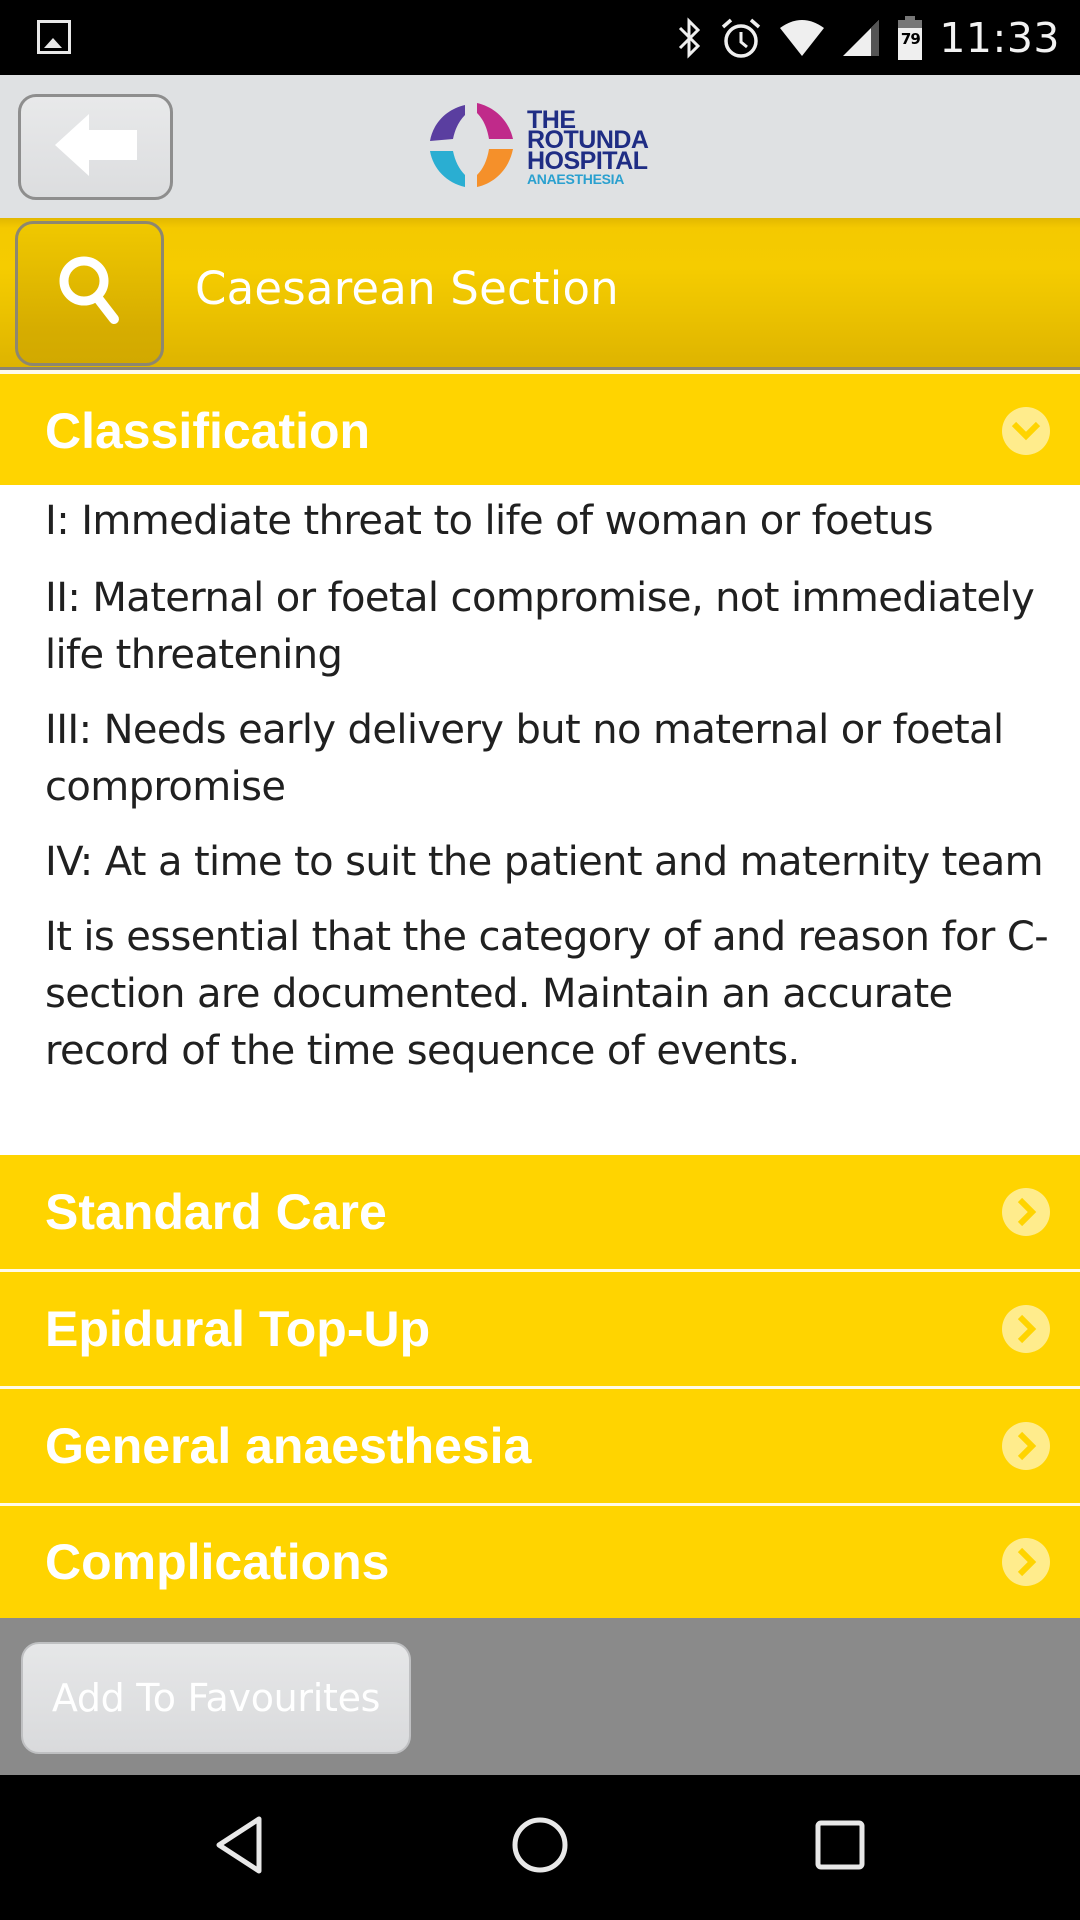 This screenshot has height=1920, width=1080. Describe the element at coordinates (540, 37) in the screenshot. I see `status-bar: 79 11:33` at that location.